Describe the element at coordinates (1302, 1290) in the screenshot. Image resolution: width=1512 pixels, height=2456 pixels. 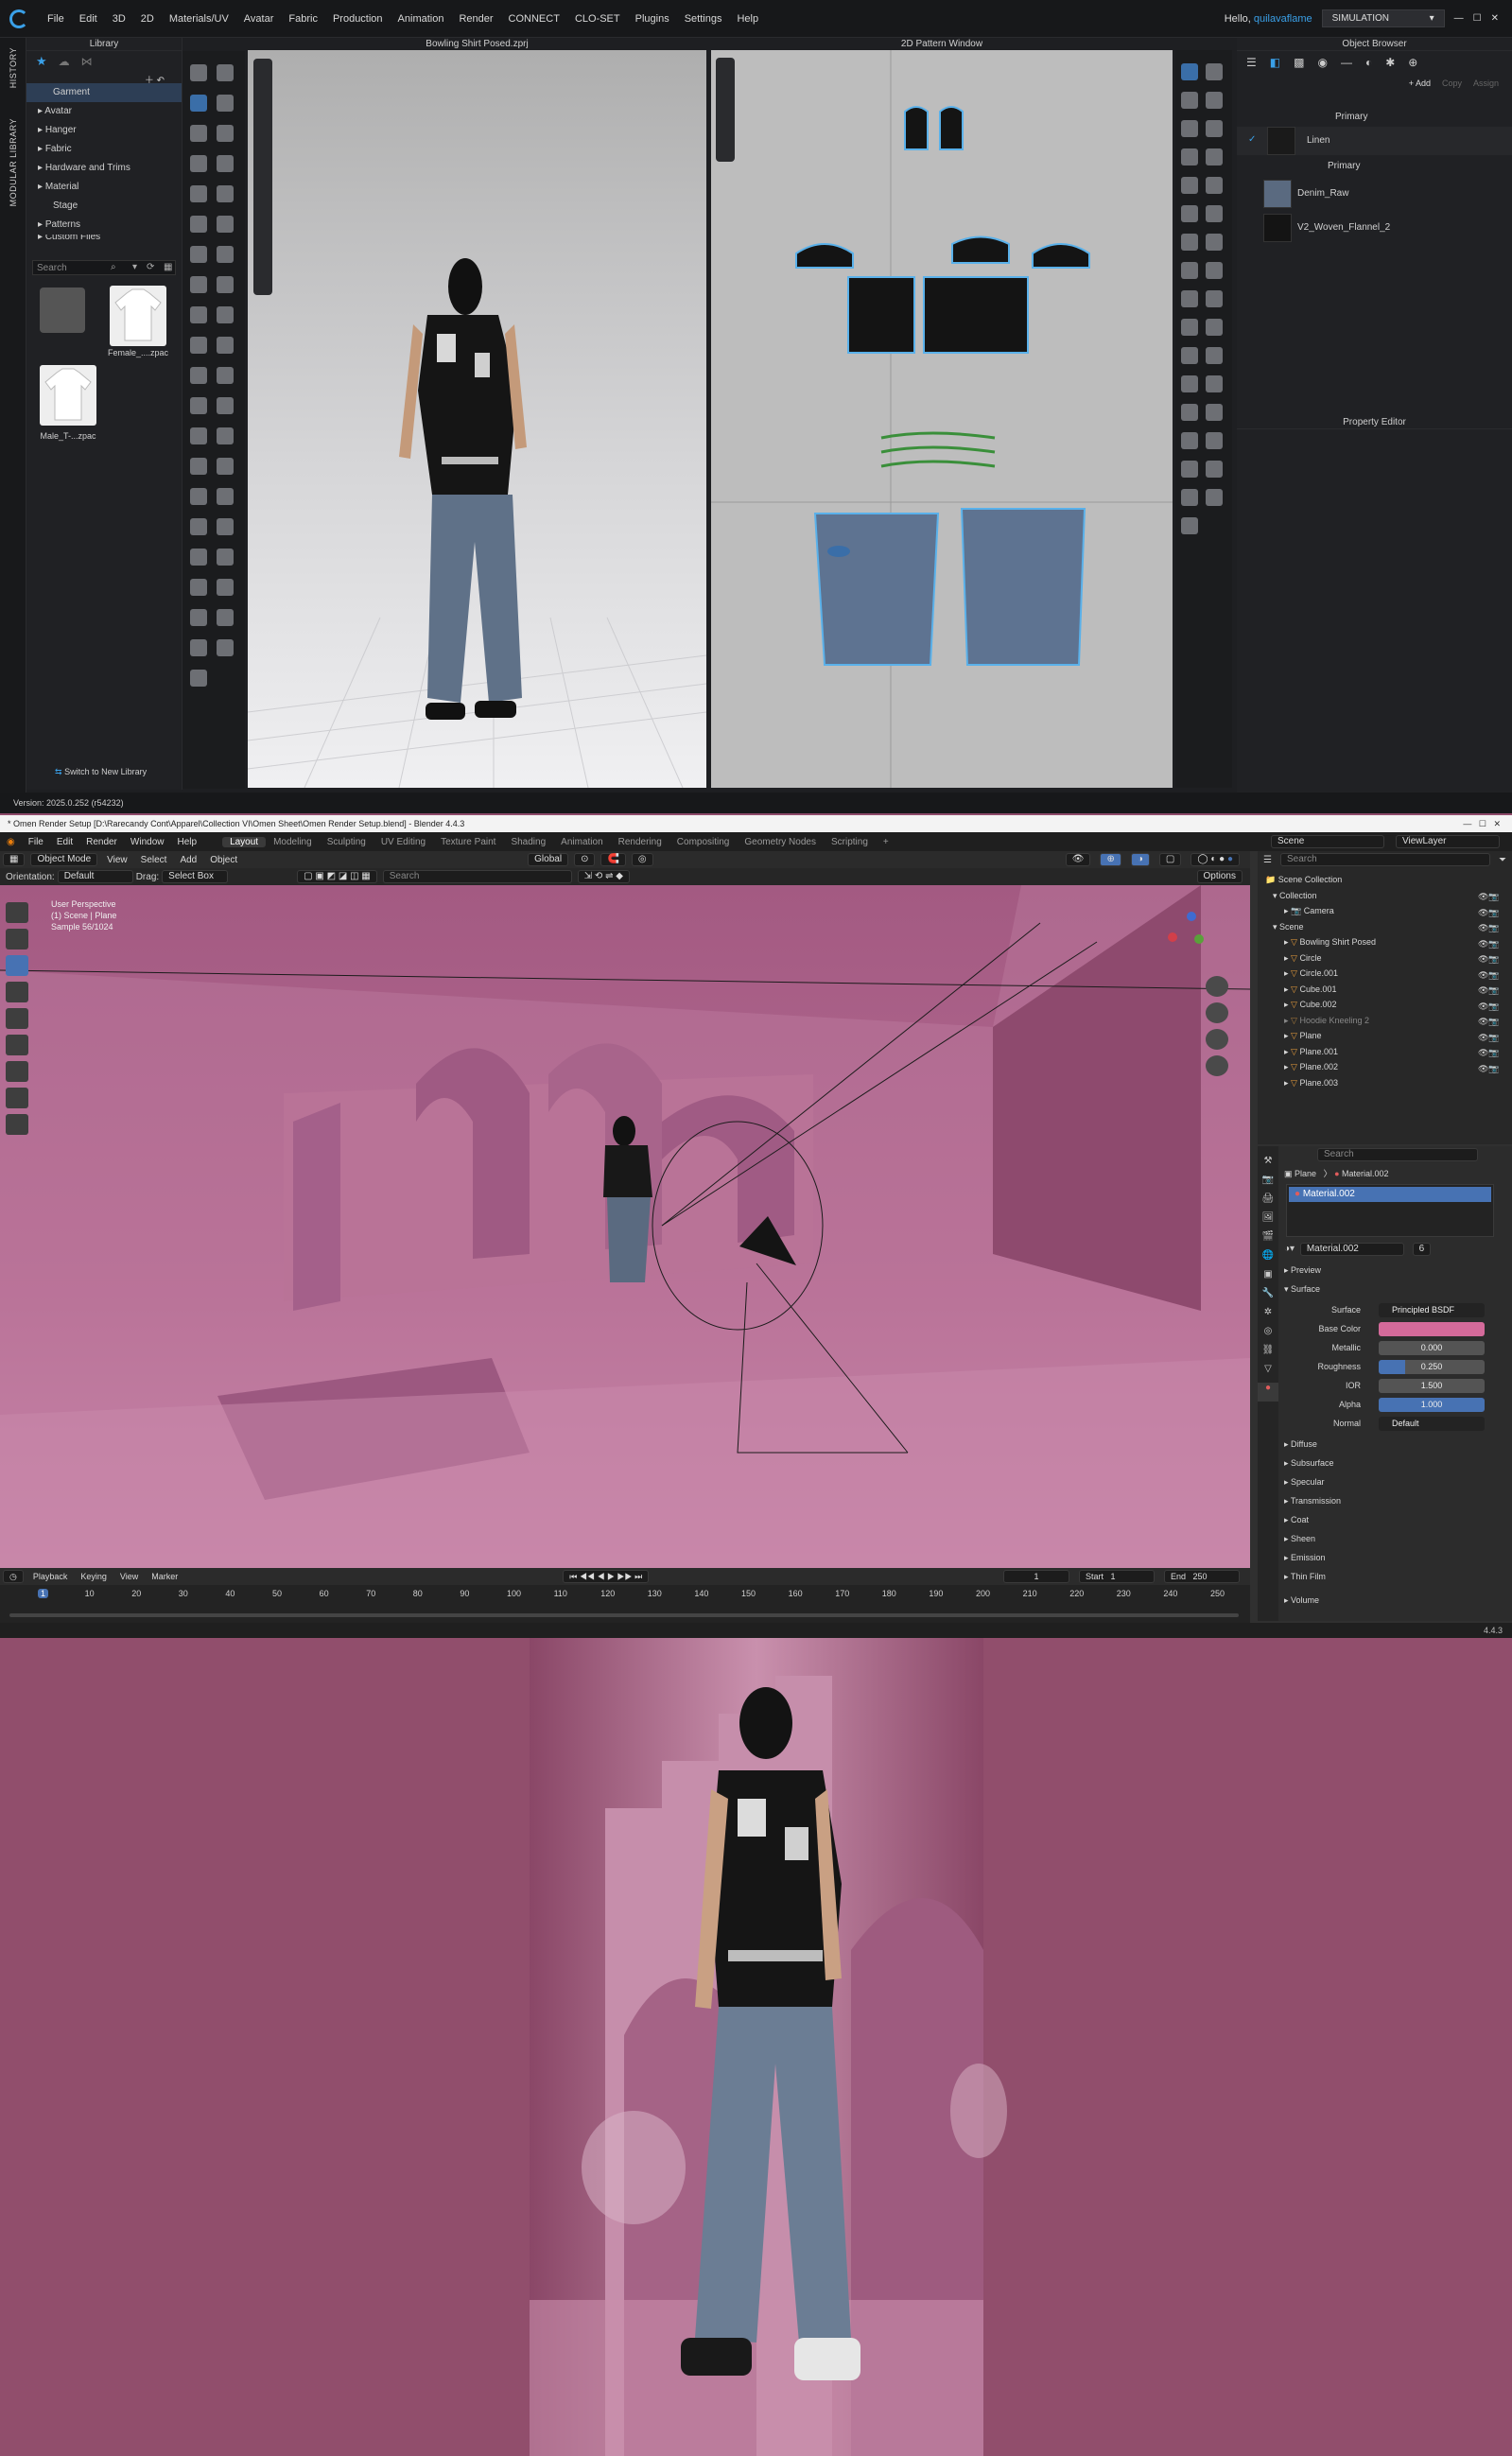
I see `surface-section: ▾ Surface` at that location.